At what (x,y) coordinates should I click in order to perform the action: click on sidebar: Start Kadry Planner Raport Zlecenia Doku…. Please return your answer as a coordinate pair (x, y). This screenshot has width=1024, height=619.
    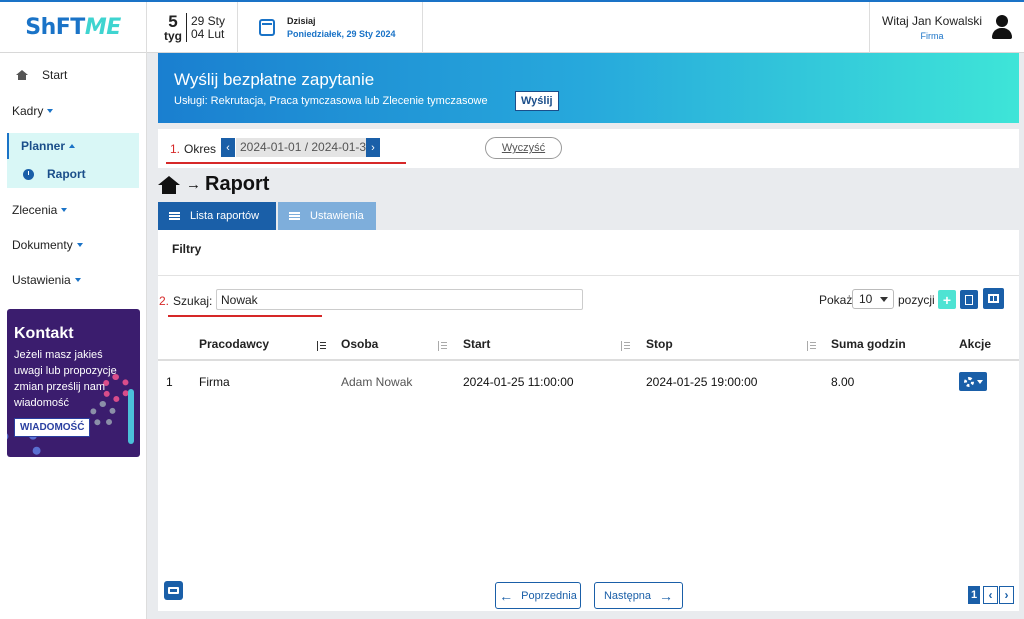
    Looking at the image, I should click on (73, 336).